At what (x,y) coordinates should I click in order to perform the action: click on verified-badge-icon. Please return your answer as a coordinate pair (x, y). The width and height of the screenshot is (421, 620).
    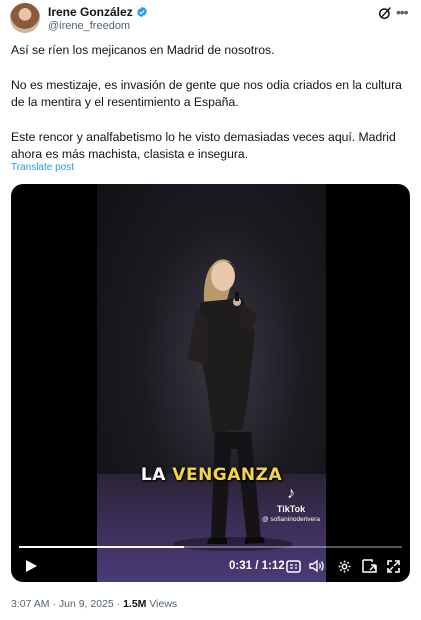
    Looking at the image, I should click on (141, 12).